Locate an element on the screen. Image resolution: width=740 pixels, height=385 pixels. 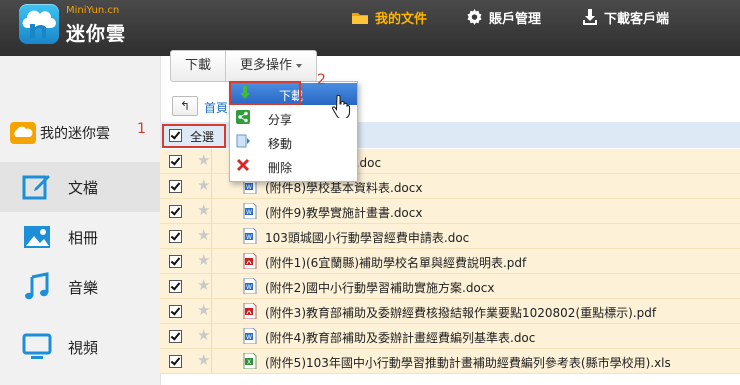
sidebar-item-videos: 視頻 is located at coordinates (80, 347).